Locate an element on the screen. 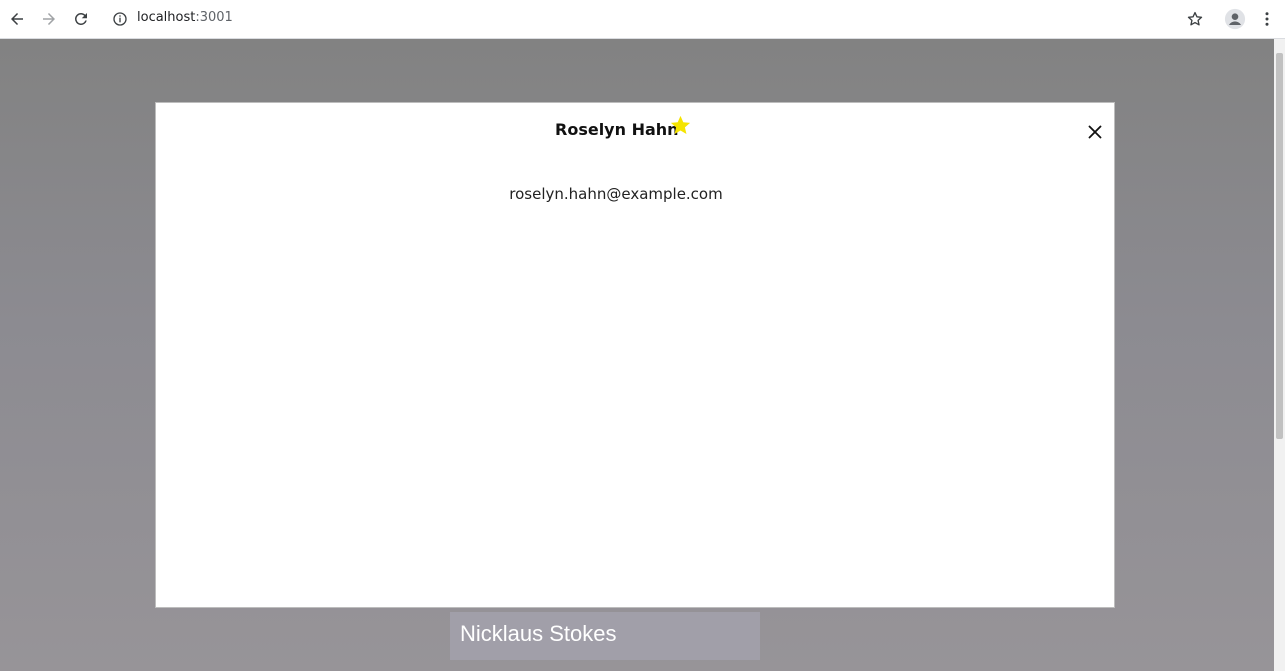 The height and width of the screenshot is (671, 1285). bookmark-button is located at coordinates (1195, 19).